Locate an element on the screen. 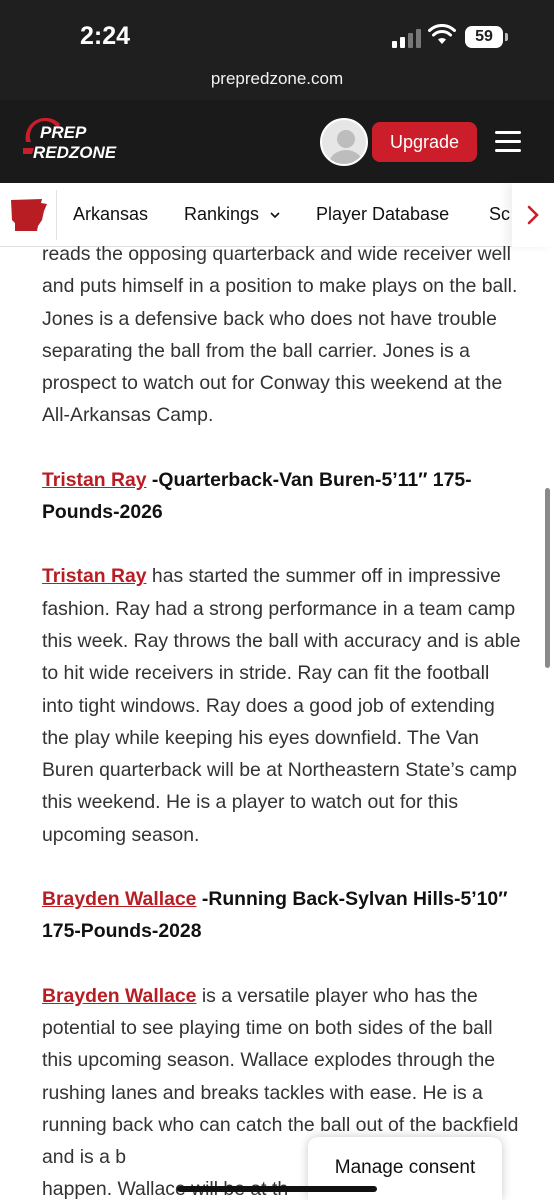 This screenshot has height=1200, width=554. home-indicator is located at coordinates (277, 1189).